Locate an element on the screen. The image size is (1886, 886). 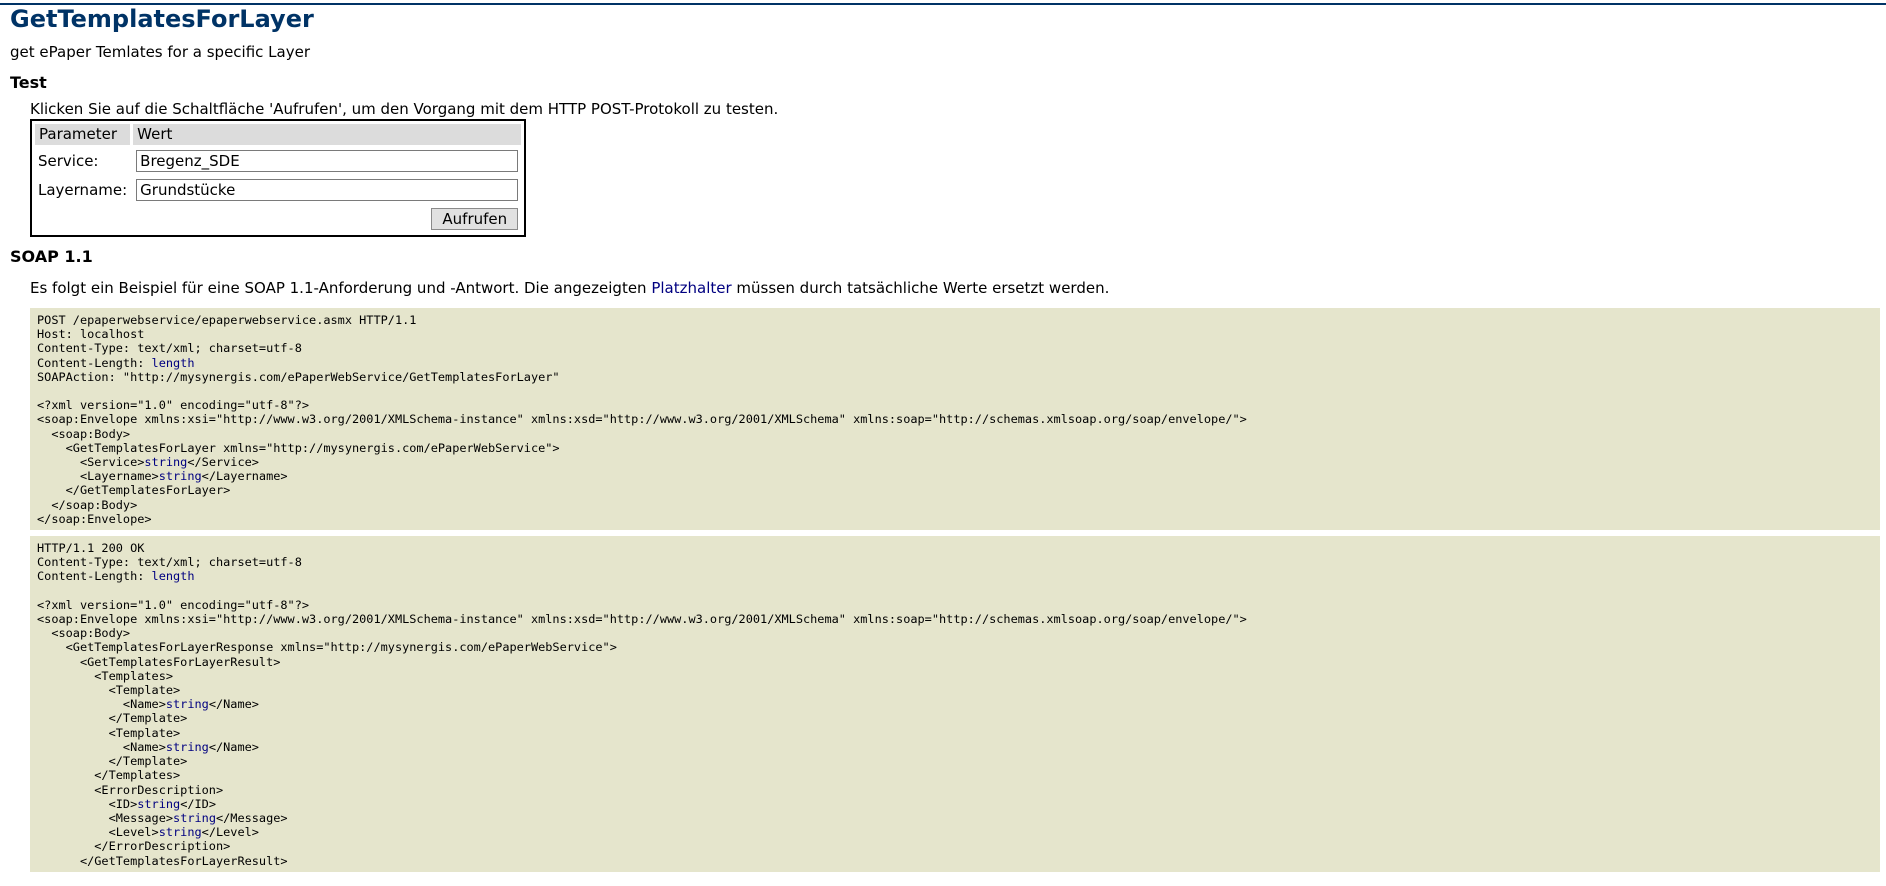
code-line: <ErrorDescription> is located at coordinates (955, 790).